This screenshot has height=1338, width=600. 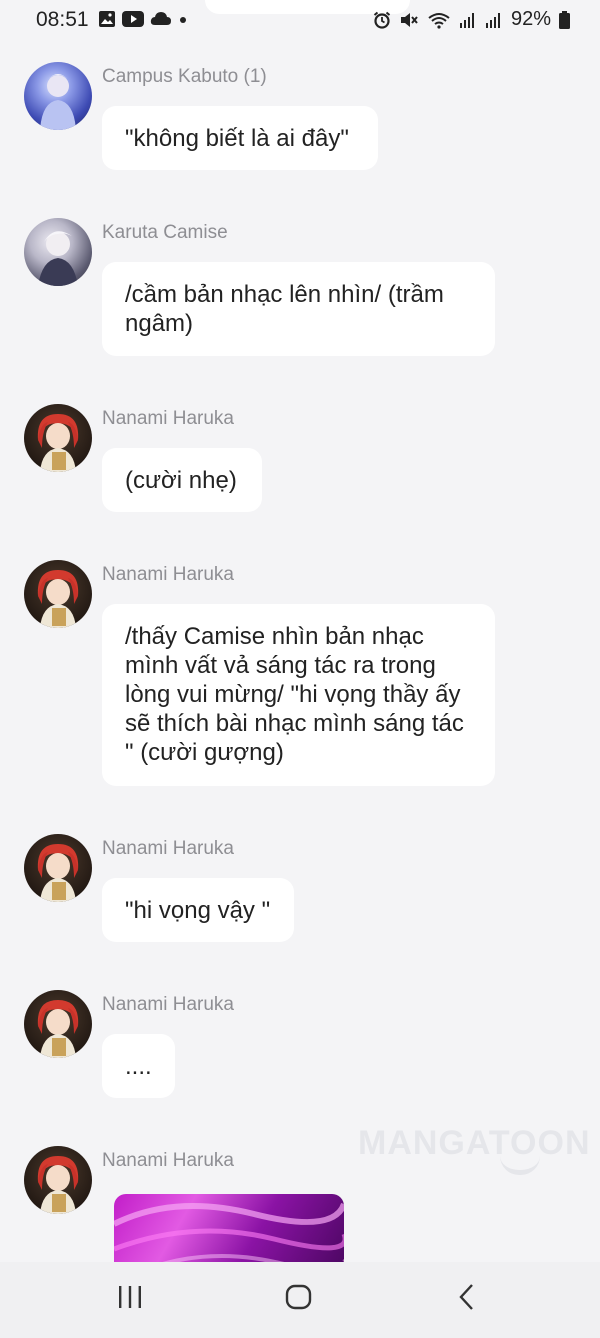 What do you see at coordinates (184, 76) in the screenshot?
I see `sender-name: Campus Kabuto (1)` at bounding box center [184, 76].